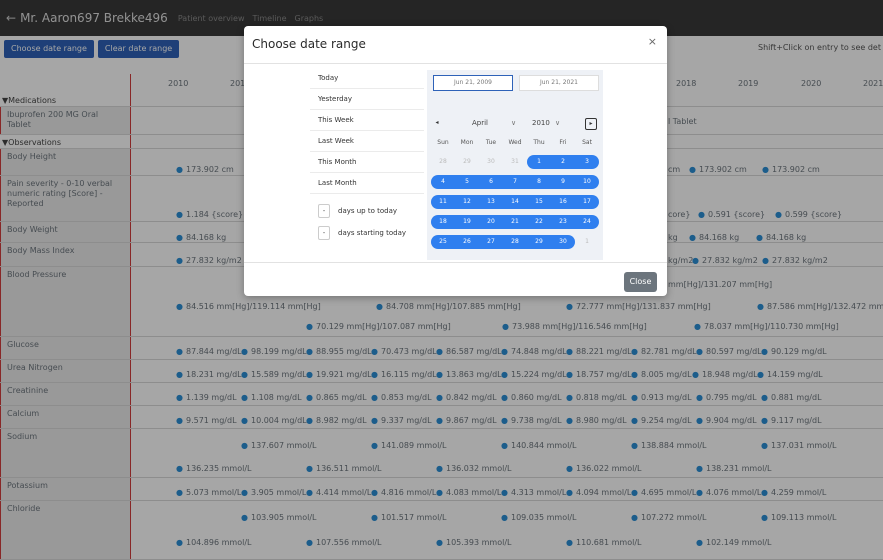  I want to click on calendar-day: 2, so click(563, 162).